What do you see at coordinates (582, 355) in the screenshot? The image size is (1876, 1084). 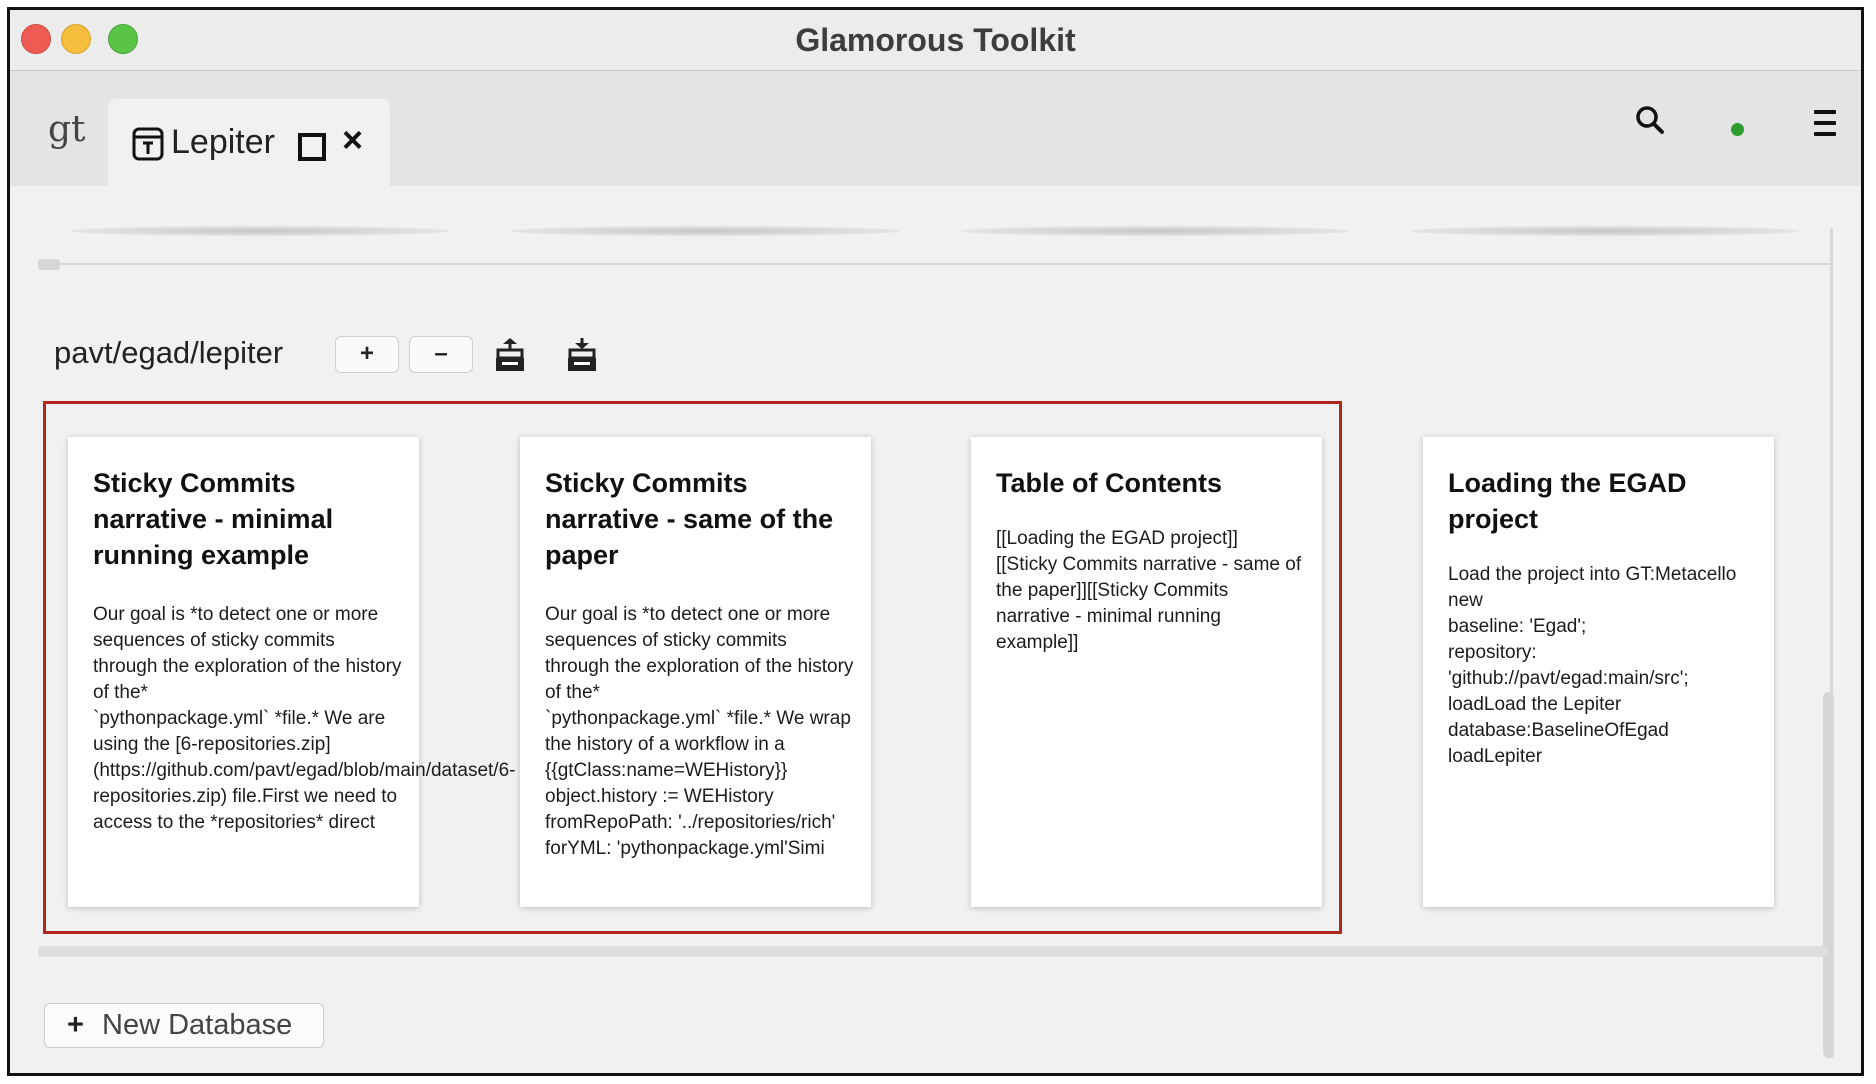 I see `download-icon` at bounding box center [582, 355].